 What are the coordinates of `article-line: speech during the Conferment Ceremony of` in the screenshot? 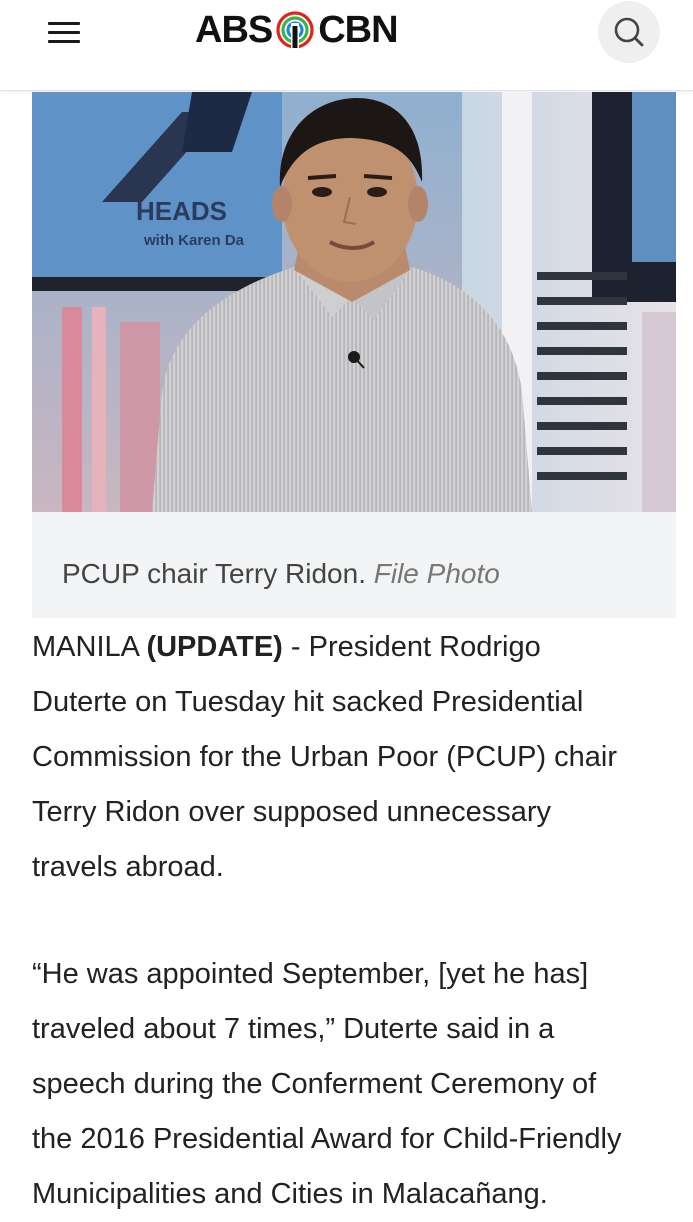 It's located at (314, 1084).